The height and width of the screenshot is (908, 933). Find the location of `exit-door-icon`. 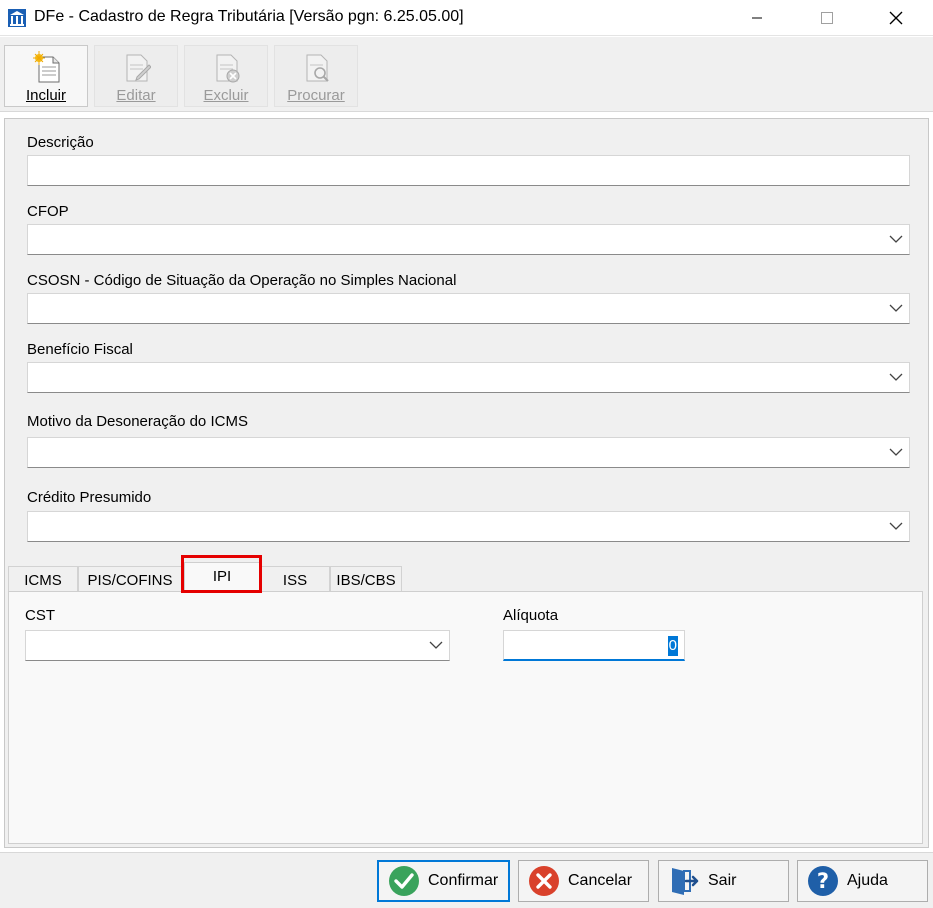

exit-door-icon is located at coordinates (685, 881).